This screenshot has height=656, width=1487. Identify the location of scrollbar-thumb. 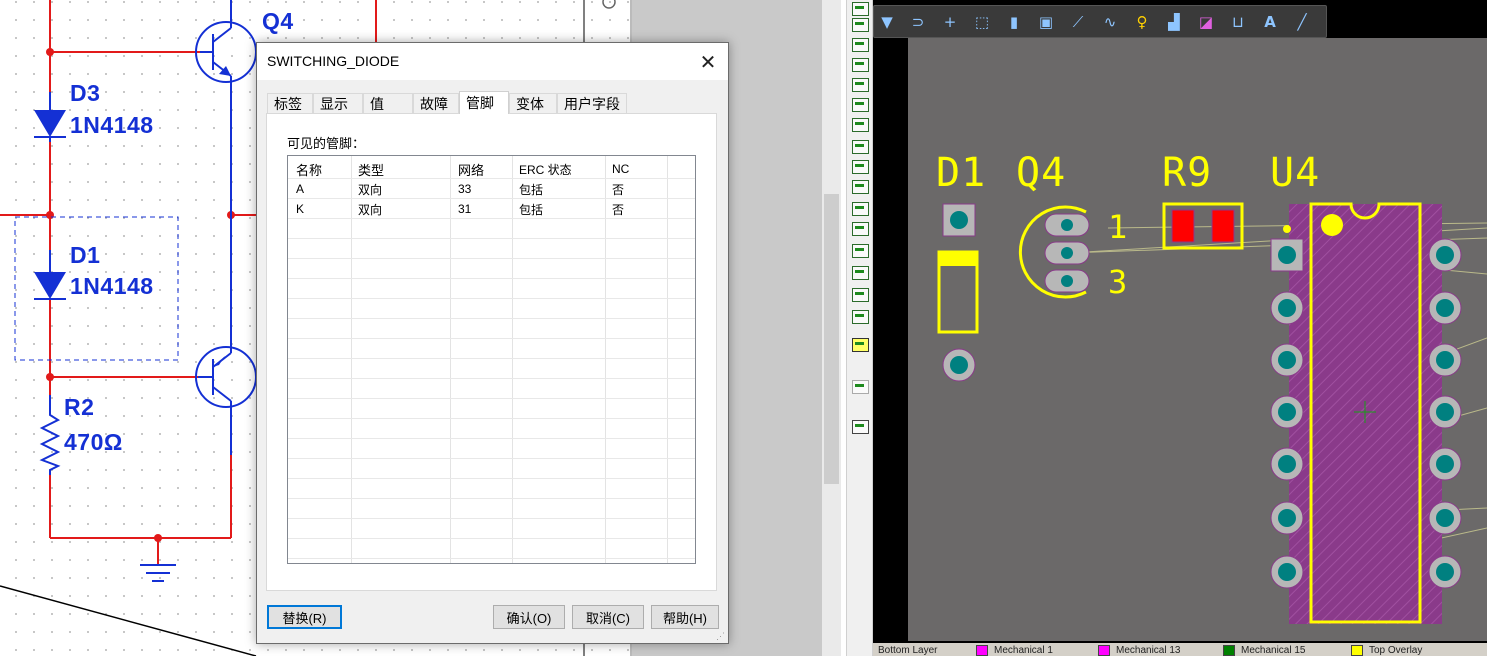
(831, 339).